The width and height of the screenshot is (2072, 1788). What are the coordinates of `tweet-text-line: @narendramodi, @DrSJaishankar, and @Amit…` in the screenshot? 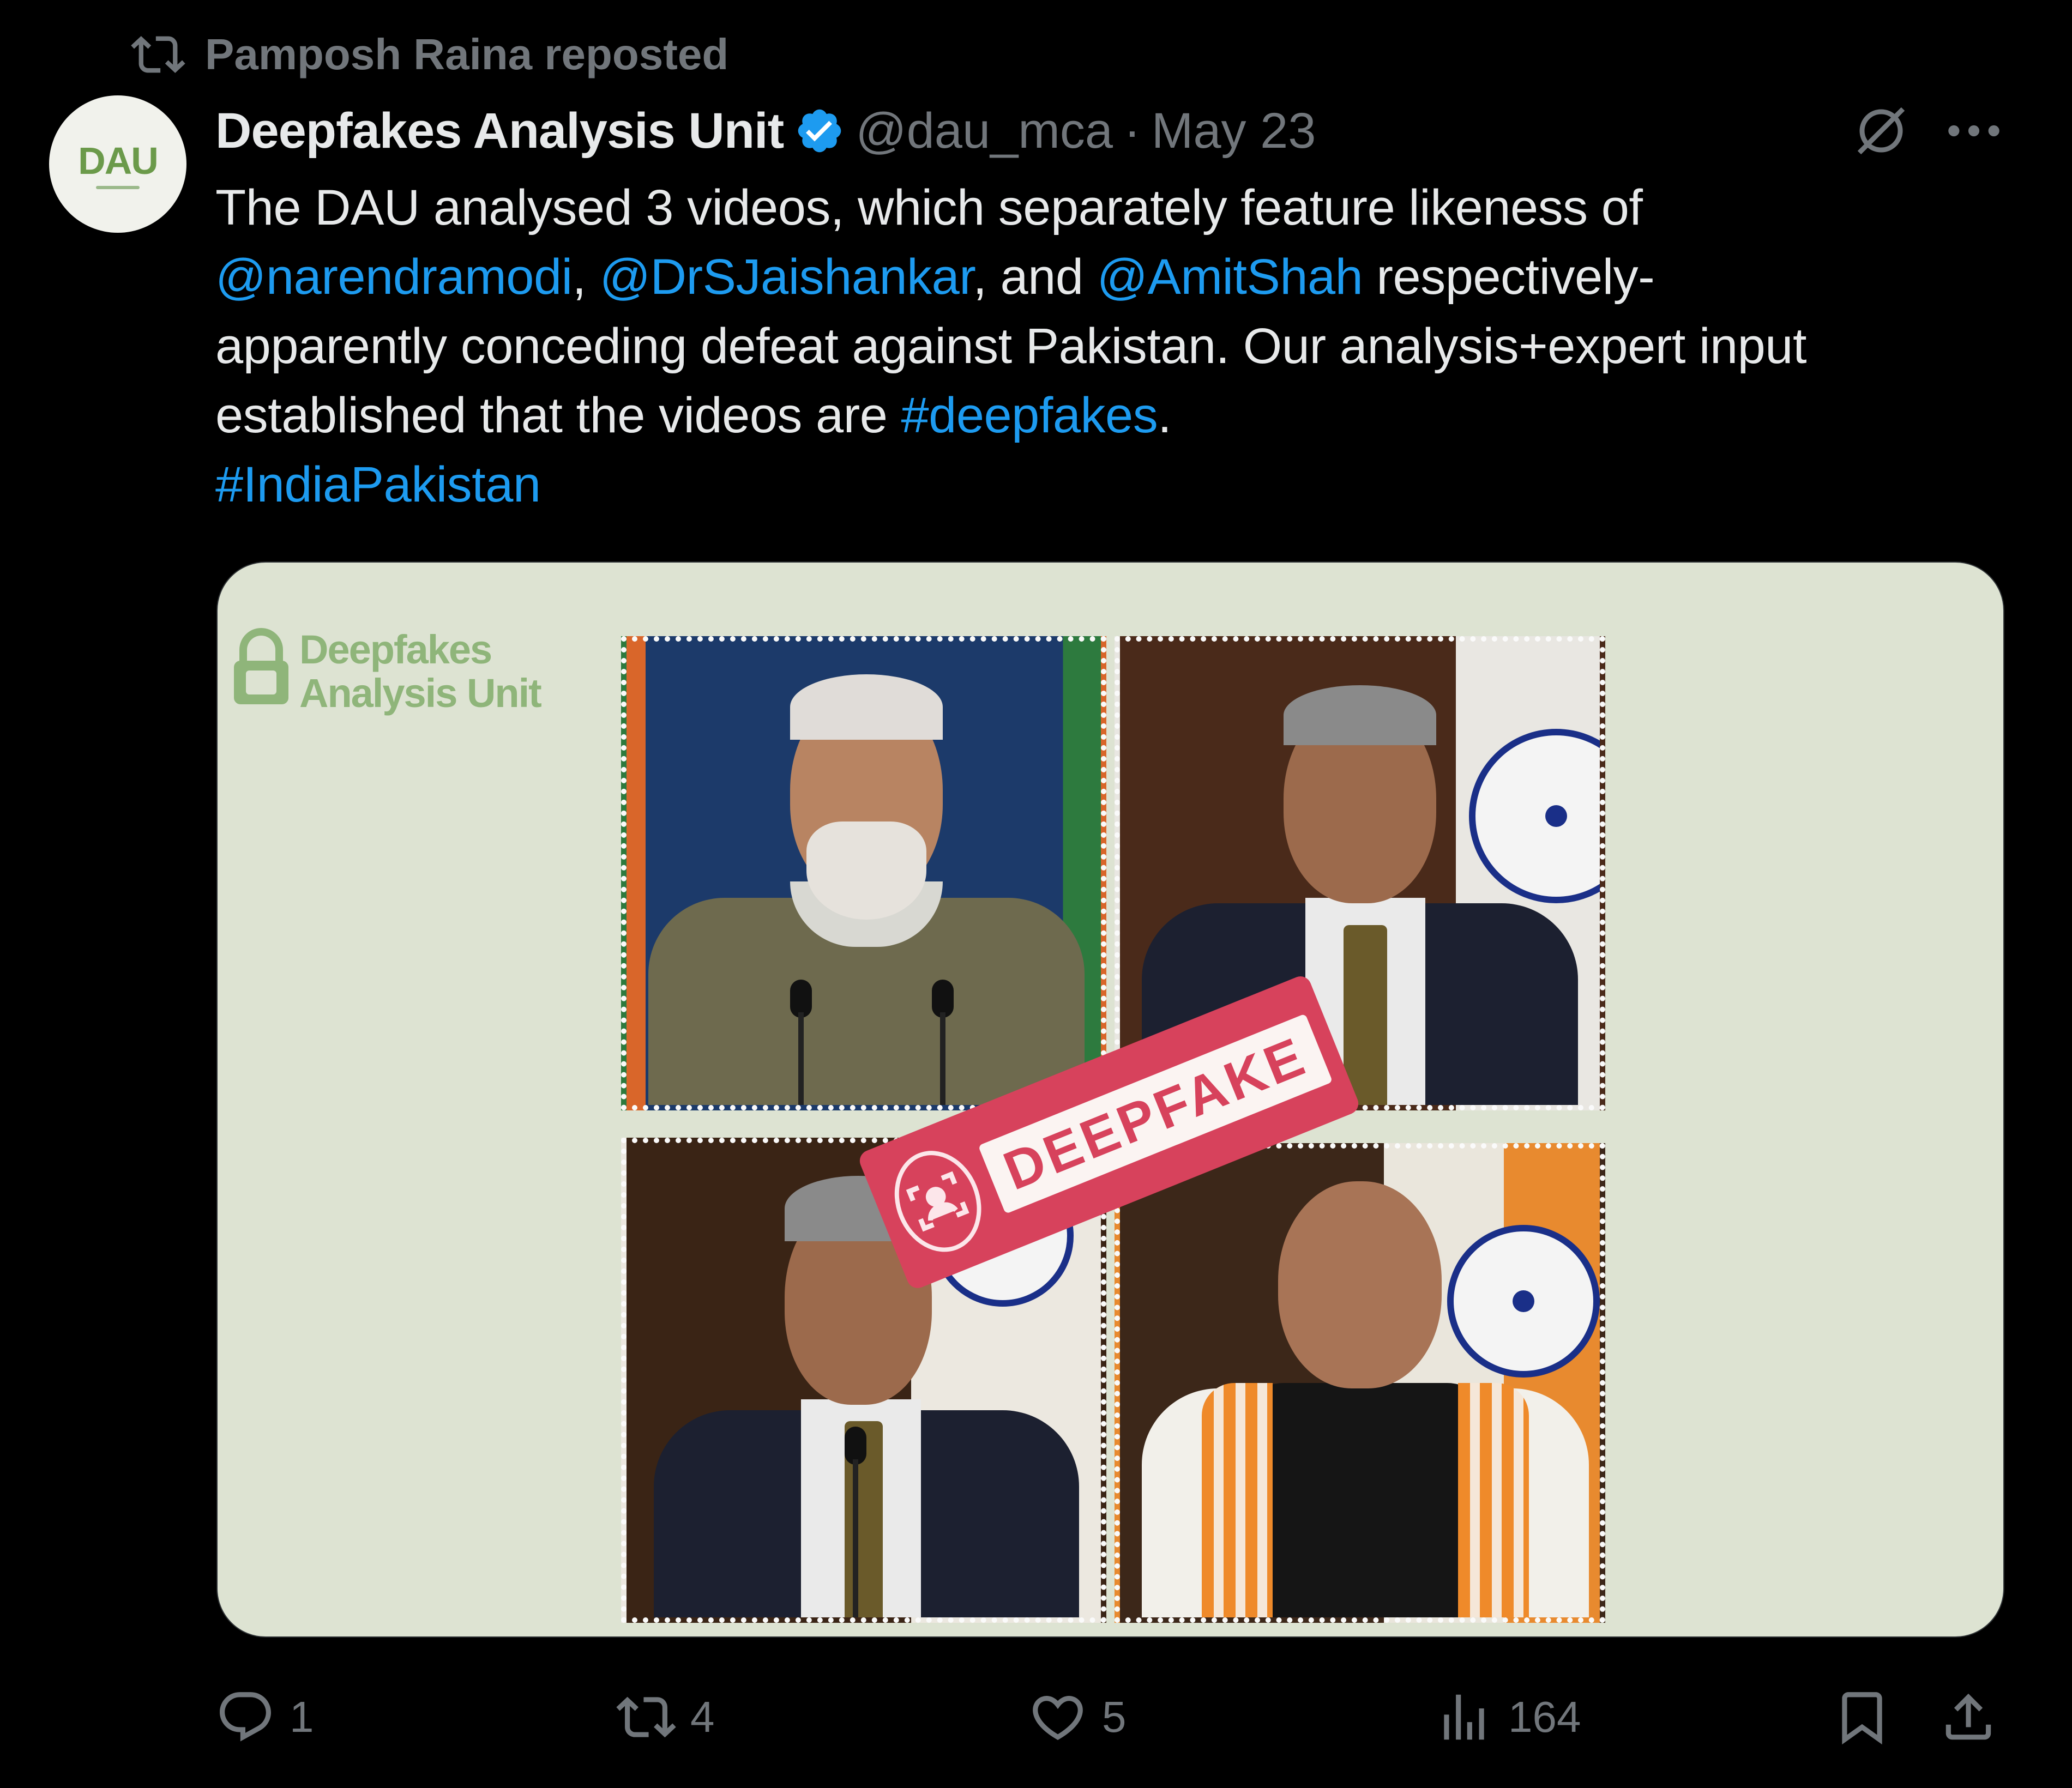 It's located at (1101, 277).